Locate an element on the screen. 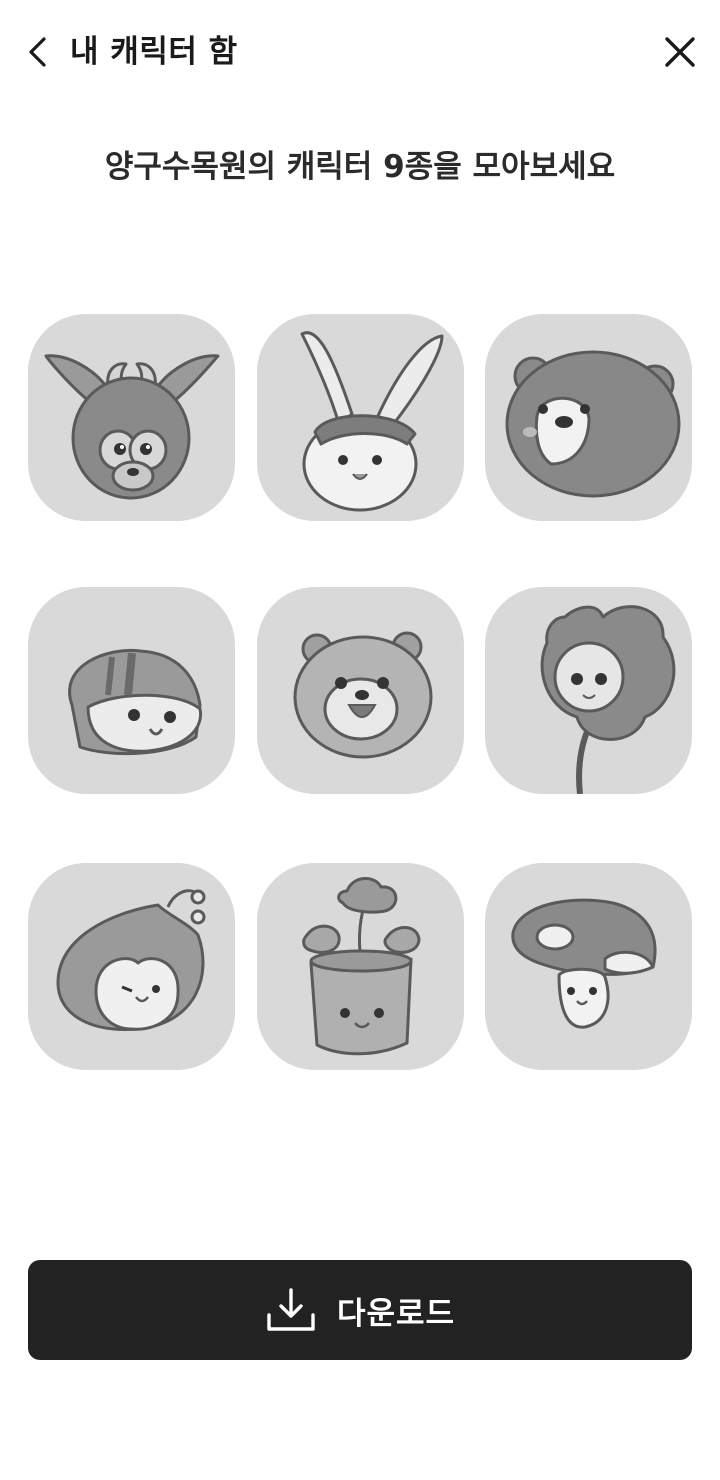 The height and width of the screenshot is (1480, 720). seed-character-image is located at coordinates (131, 960).